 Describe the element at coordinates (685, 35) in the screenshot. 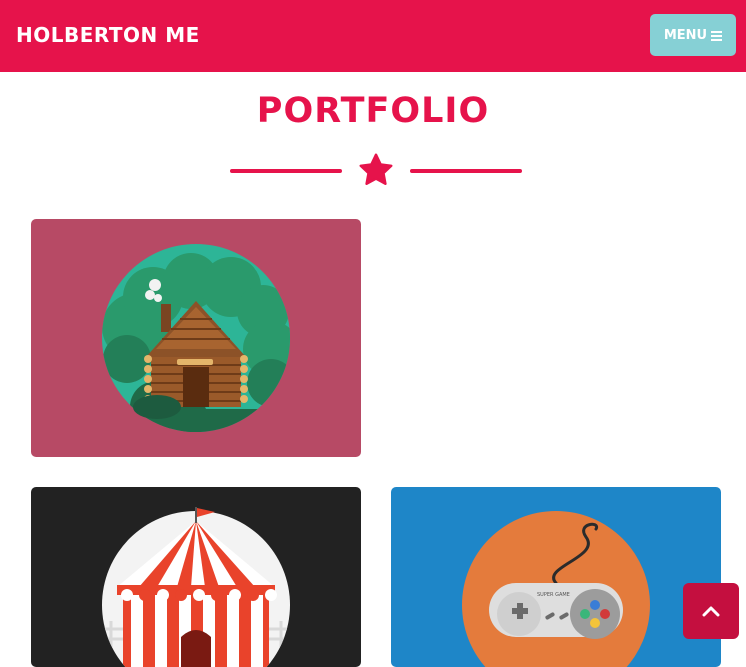

I see `menu-label: MENU` at that location.